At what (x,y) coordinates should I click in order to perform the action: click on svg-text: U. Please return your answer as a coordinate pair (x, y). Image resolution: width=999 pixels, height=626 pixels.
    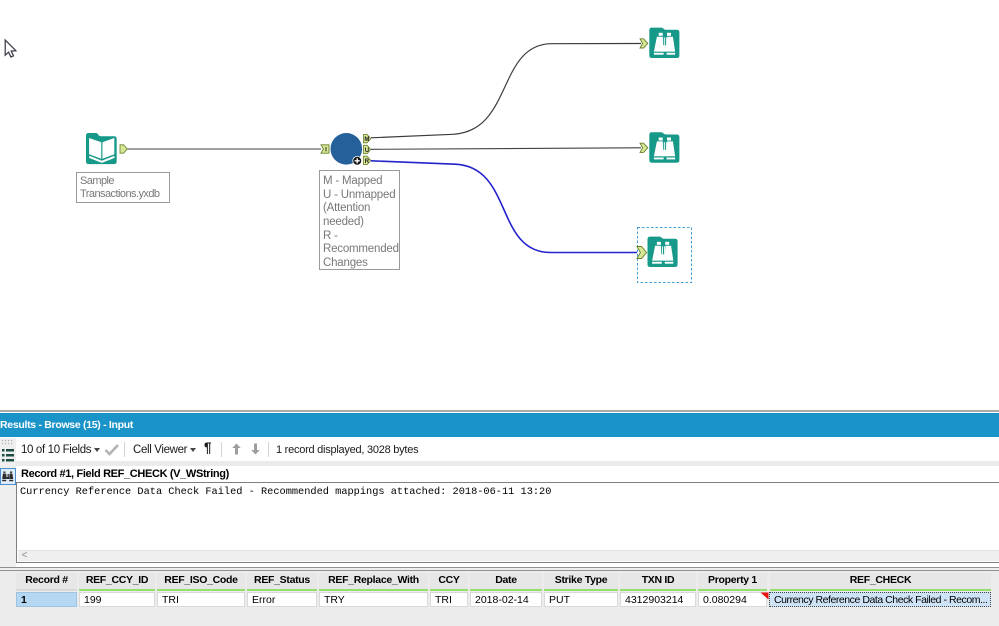
    Looking at the image, I should click on (367, 151).